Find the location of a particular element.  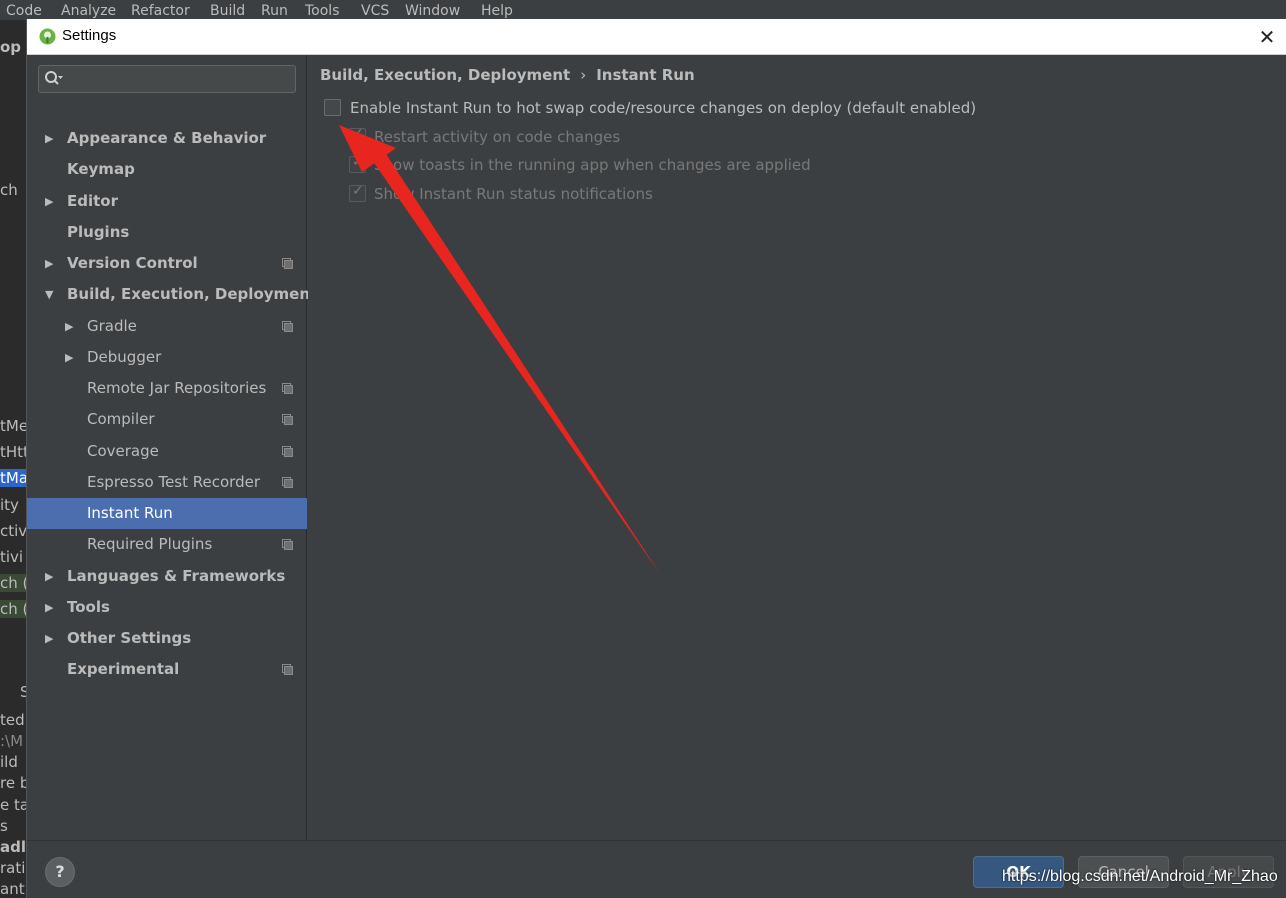

tree-item: ▶ Languages & Frameworks is located at coordinates (167, 576).